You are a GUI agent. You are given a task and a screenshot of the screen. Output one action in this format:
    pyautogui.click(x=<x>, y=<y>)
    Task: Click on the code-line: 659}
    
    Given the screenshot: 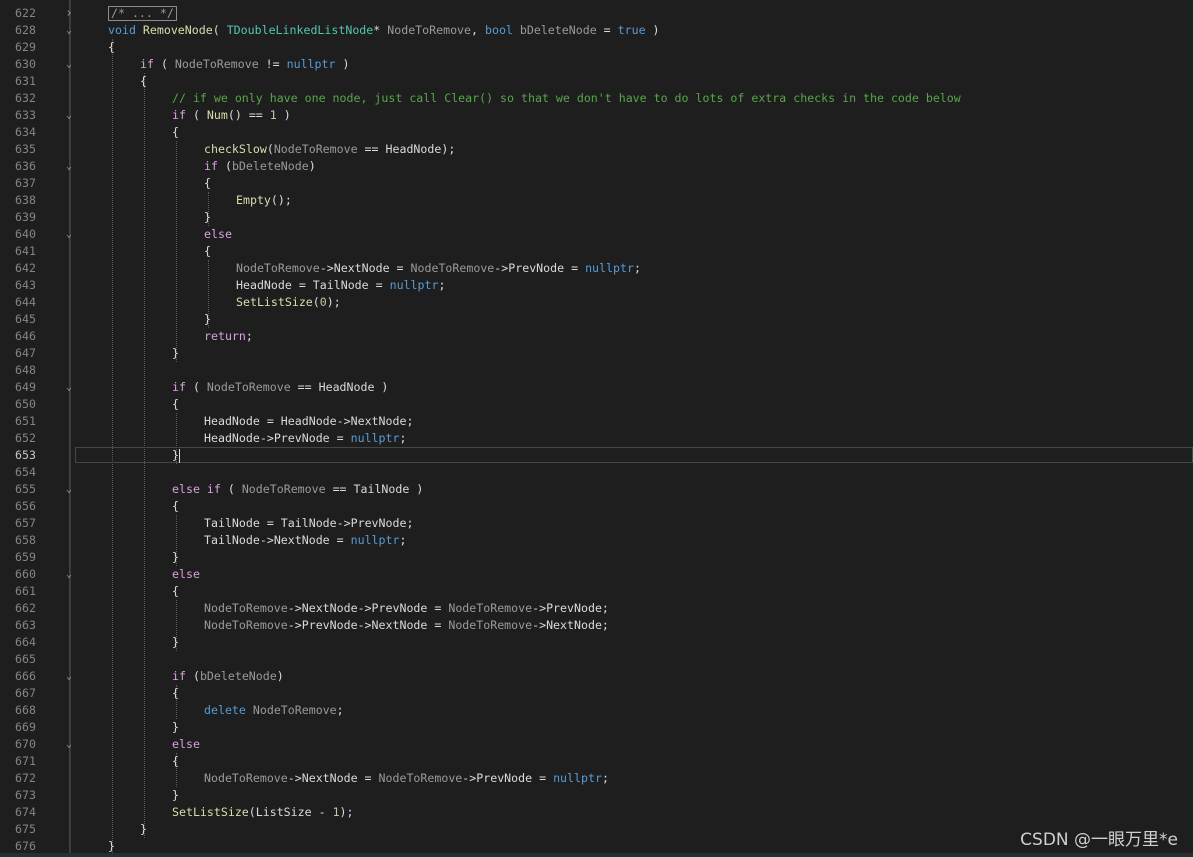 What is the action you would take?
    pyautogui.click(x=596, y=557)
    